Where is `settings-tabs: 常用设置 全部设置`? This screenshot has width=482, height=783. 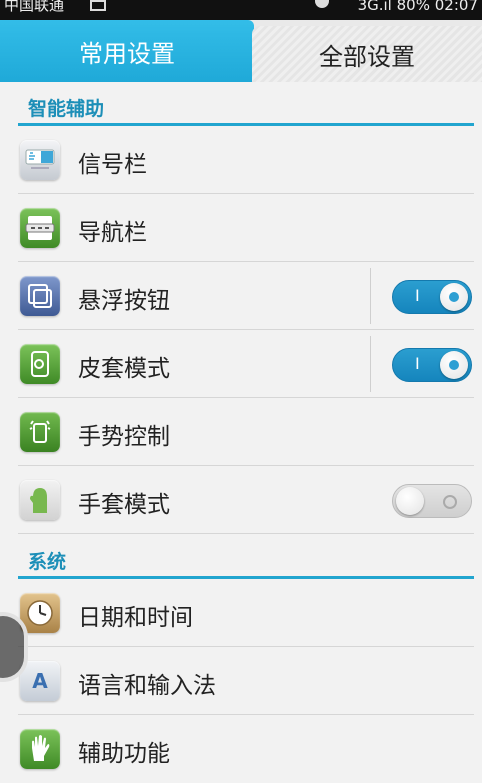 settings-tabs: 常用设置 全部设置 is located at coordinates (241, 51).